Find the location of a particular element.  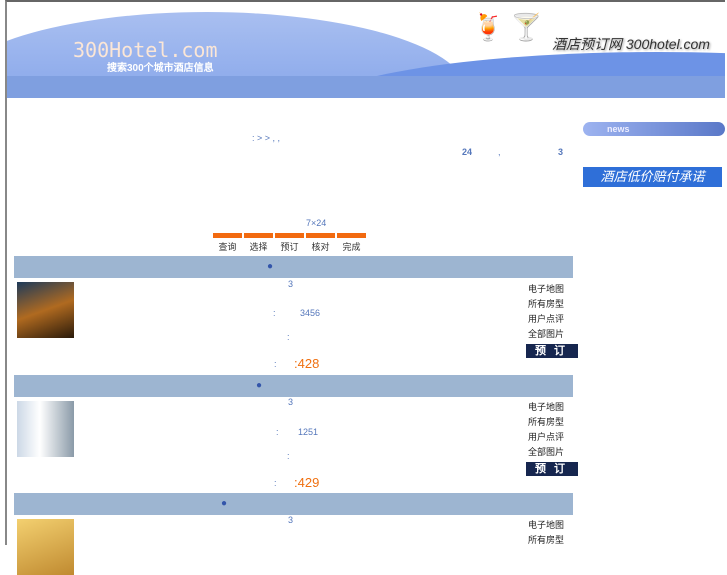

step-done: 完成 is located at coordinates (351, 243).